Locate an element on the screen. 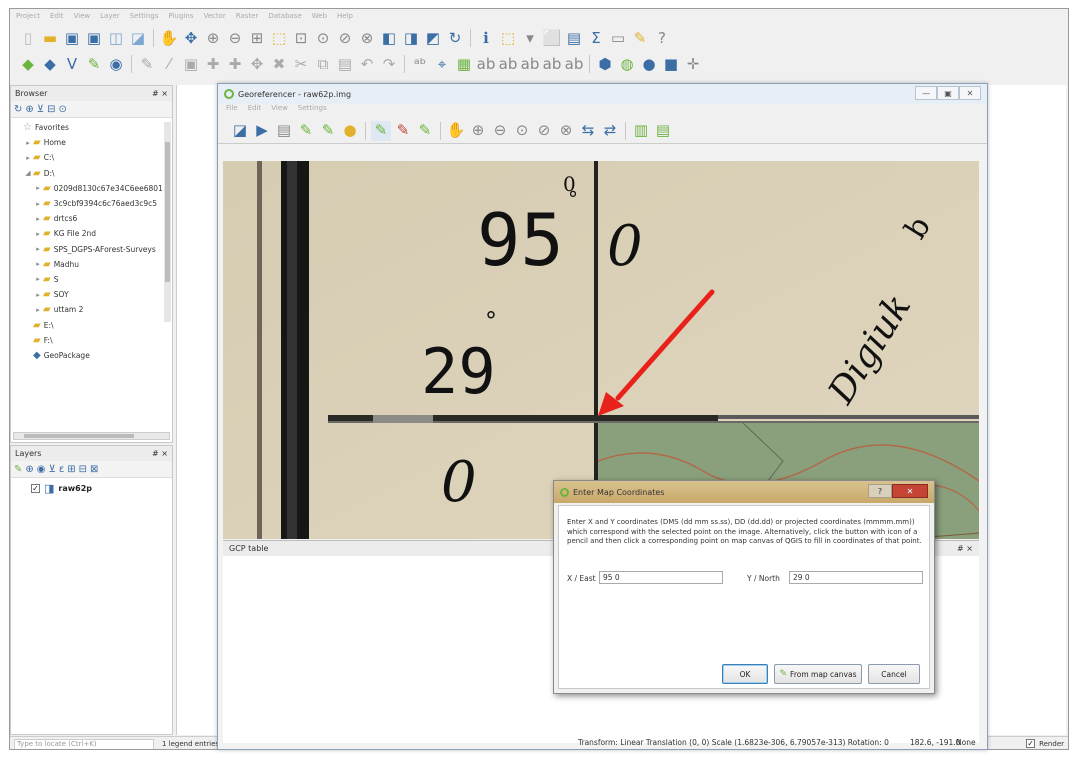 This screenshot has height=758, width=1077. render-toggle: ✓ Render is located at coordinates (1045, 743).